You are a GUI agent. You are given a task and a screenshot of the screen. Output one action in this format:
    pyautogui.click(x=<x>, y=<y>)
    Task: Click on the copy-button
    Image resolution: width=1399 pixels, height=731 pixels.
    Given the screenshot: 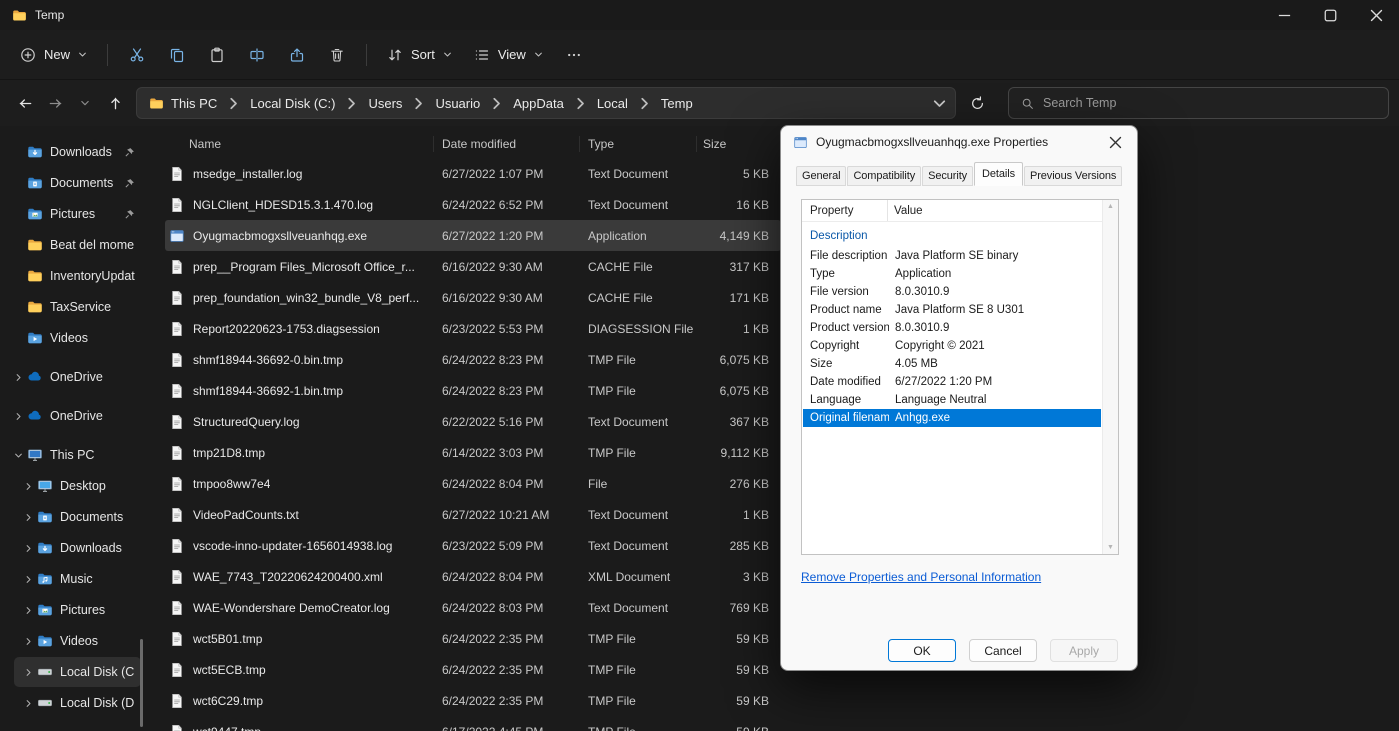 What is the action you would take?
    pyautogui.click(x=177, y=55)
    